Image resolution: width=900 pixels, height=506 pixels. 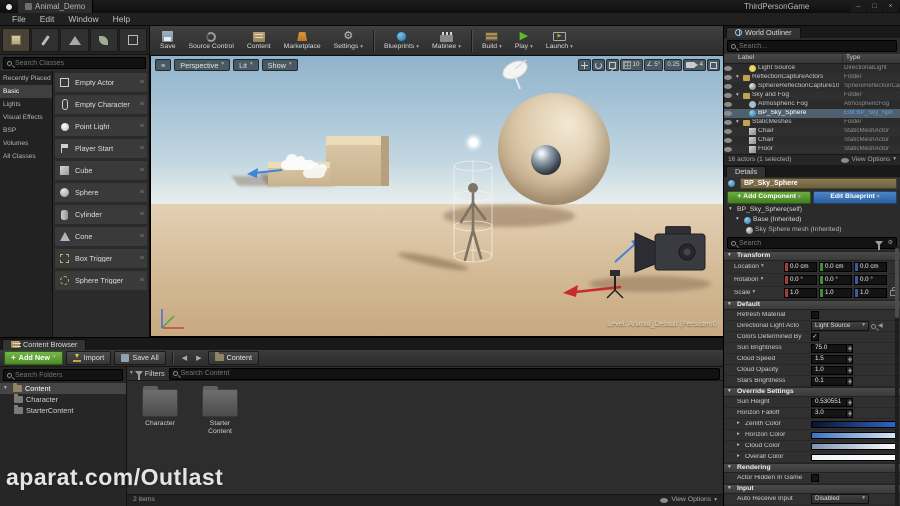 What do you see at coordinates (101, 82) in the screenshot?
I see `item-empty-actor: Empty Actor ≡` at bounding box center [101, 82].